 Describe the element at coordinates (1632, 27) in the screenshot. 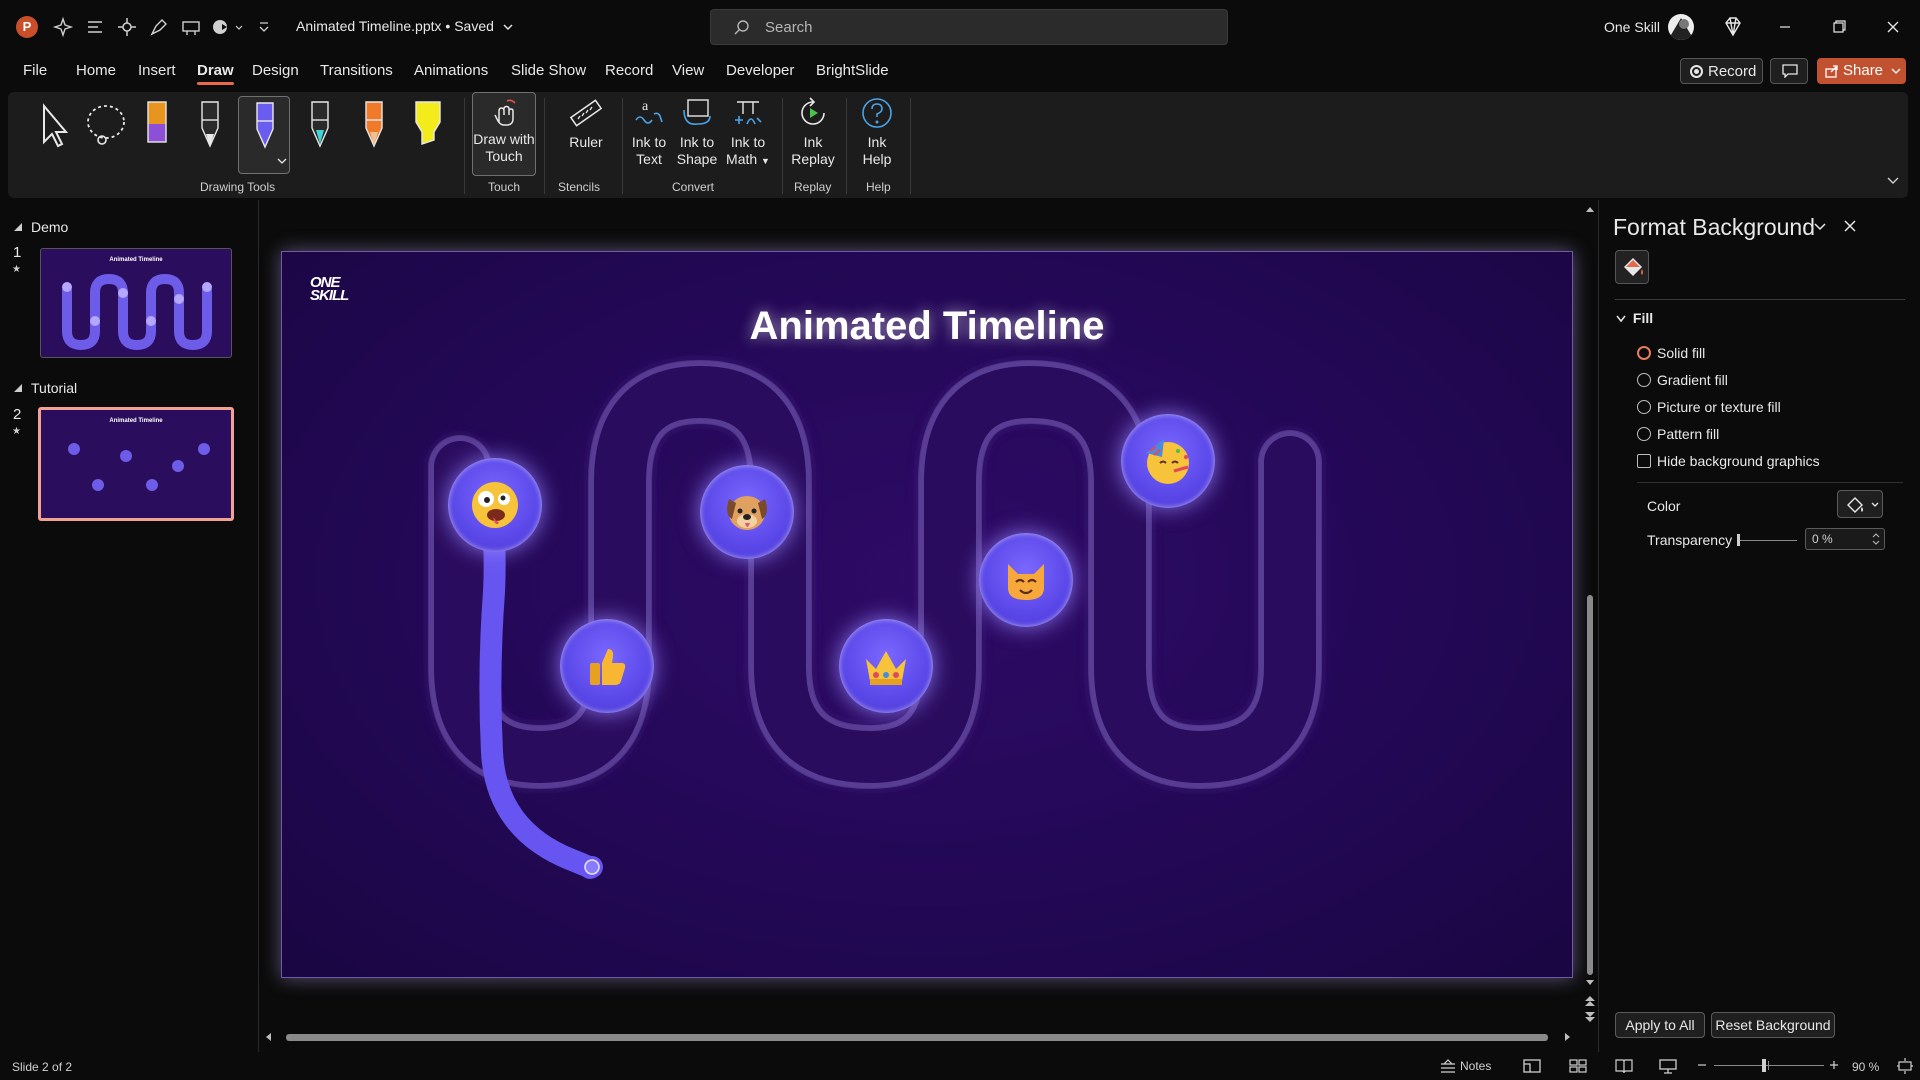

I see `user-name: One Skill` at that location.